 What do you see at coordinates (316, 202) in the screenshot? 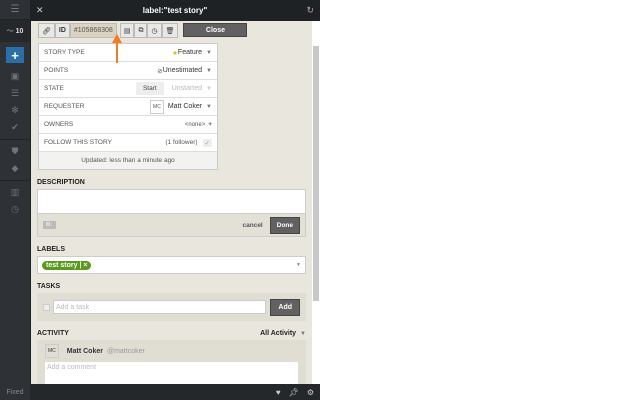
I see `scrollbar` at bounding box center [316, 202].